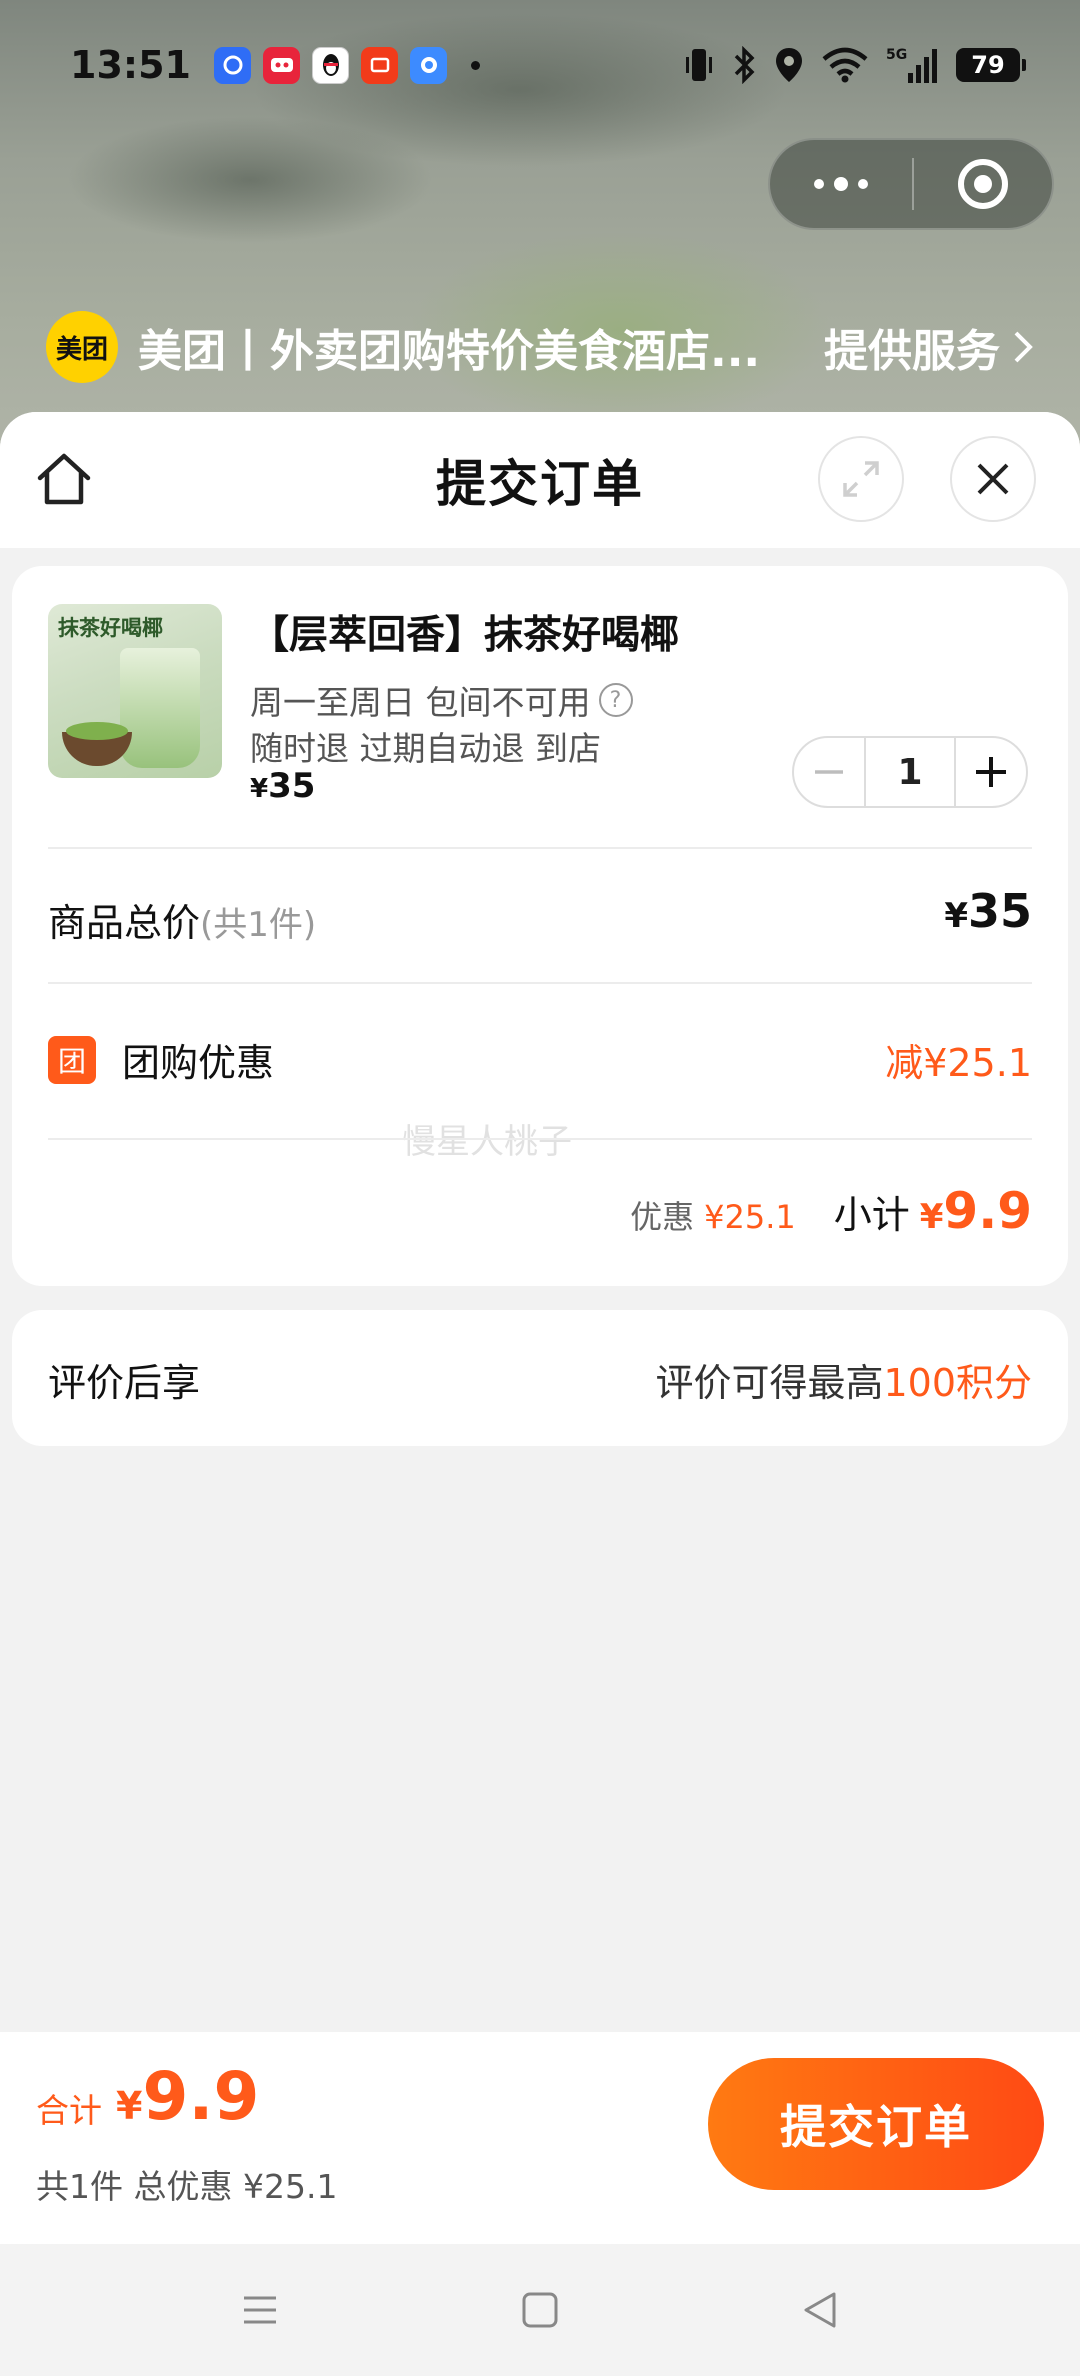 The height and width of the screenshot is (2376, 1080). What do you see at coordinates (420, 702) in the screenshot?
I see `usage-text: 周一至周日 包间不可用` at bounding box center [420, 702].